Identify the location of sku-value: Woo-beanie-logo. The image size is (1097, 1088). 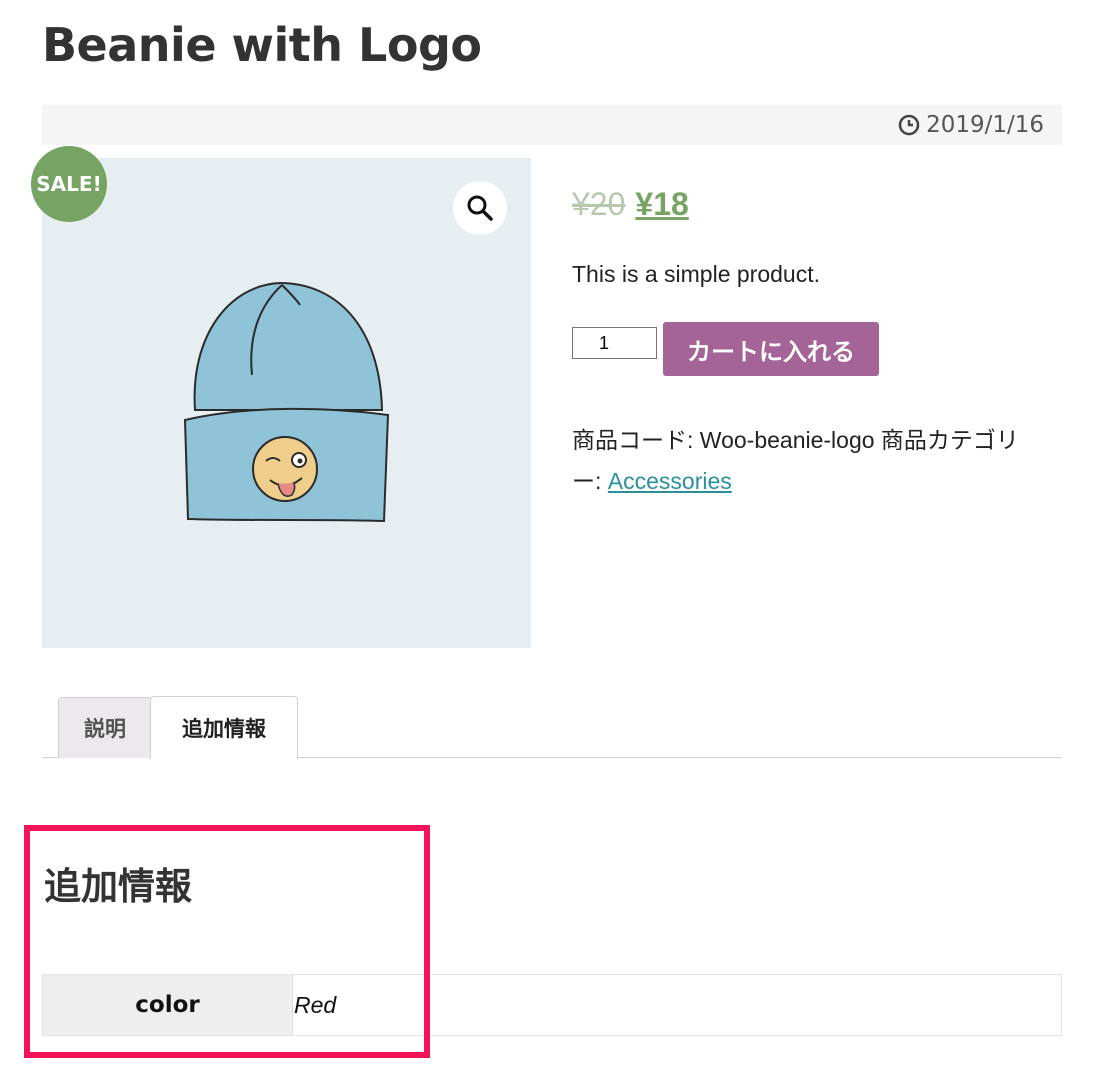
(787, 440).